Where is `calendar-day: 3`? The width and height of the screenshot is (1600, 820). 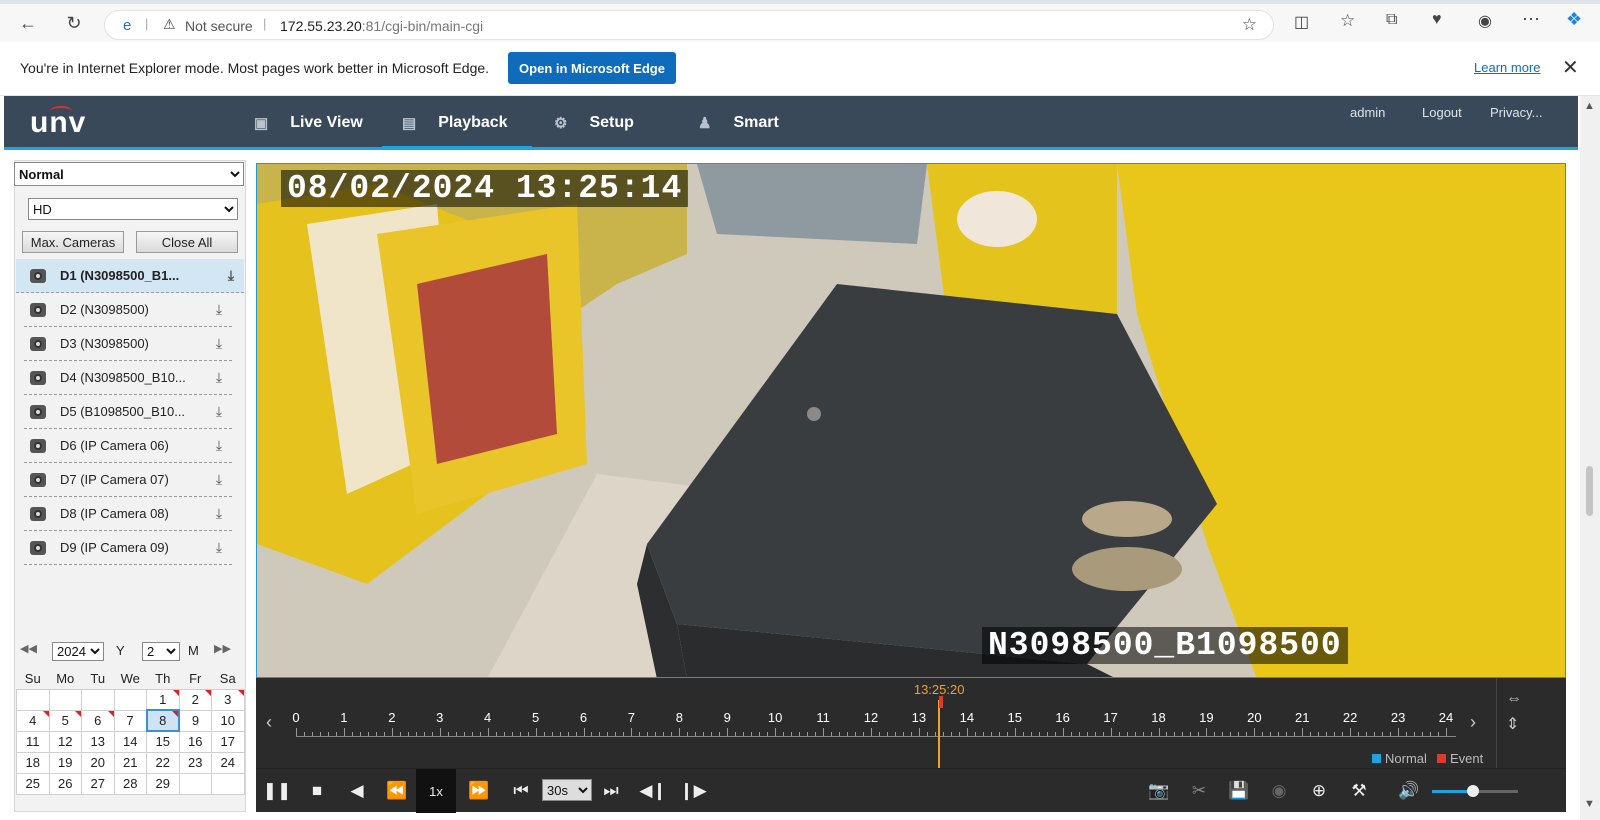
calendar-day: 3 is located at coordinates (228, 699).